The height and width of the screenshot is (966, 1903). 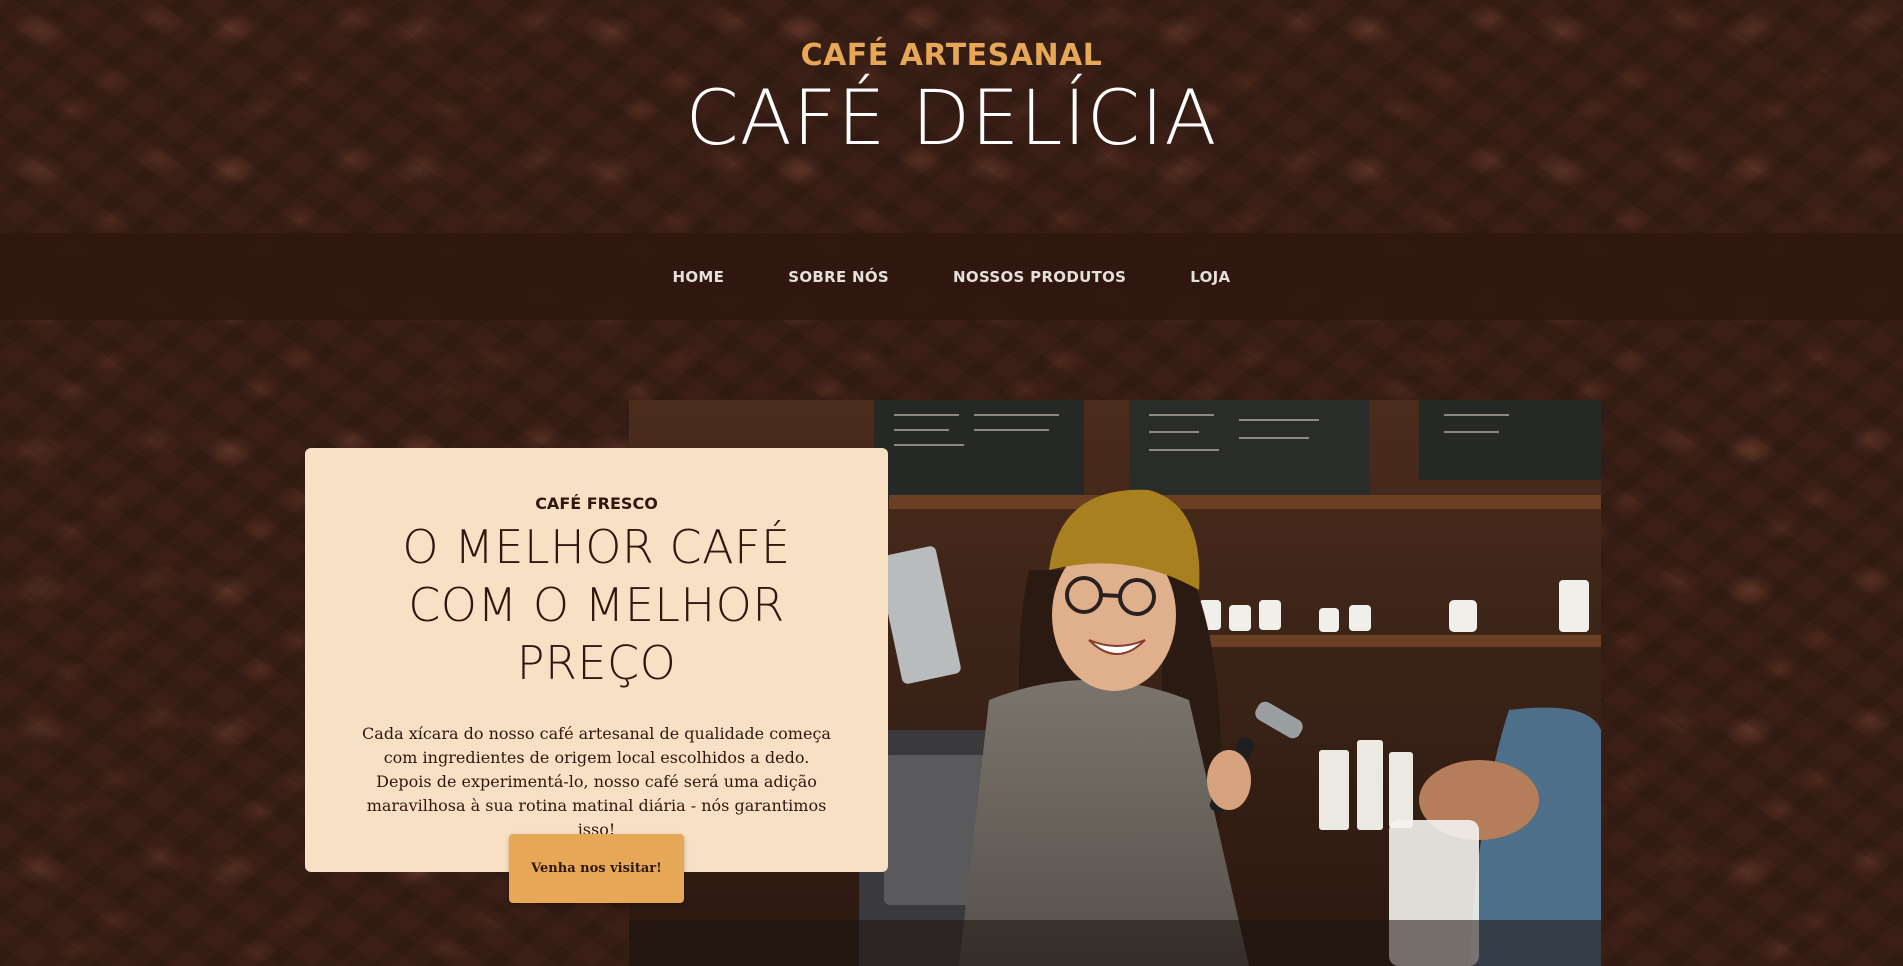 What do you see at coordinates (1039, 277) in the screenshot?
I see `nav-item-nossos-produtos: NOSSOS PRODUTOS` at bounding box center [1039, 277].